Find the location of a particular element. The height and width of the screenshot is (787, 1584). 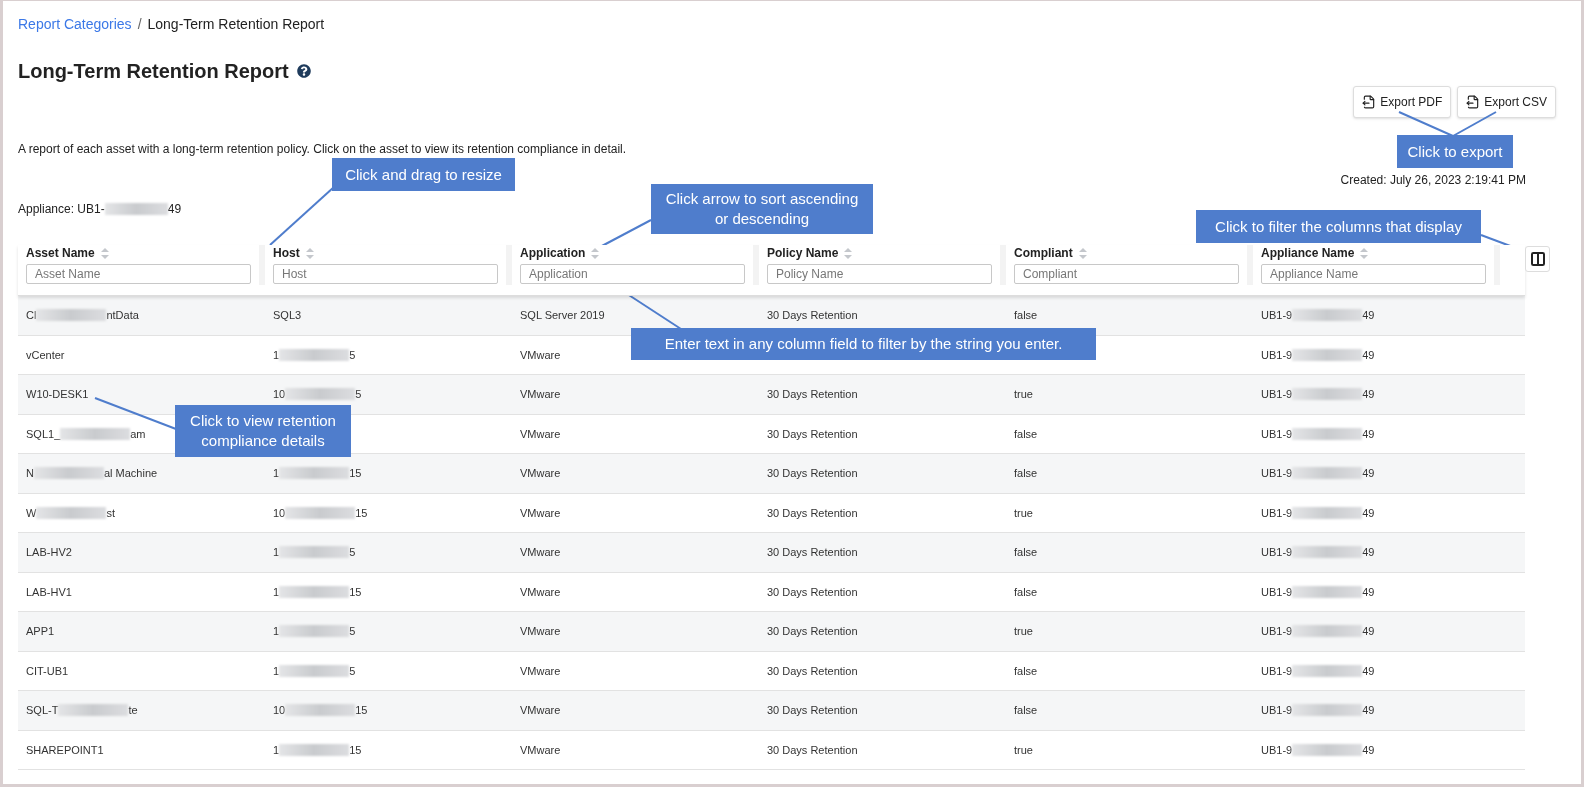

column-filter-field: Policy Name is located at coordinates (879, 274).